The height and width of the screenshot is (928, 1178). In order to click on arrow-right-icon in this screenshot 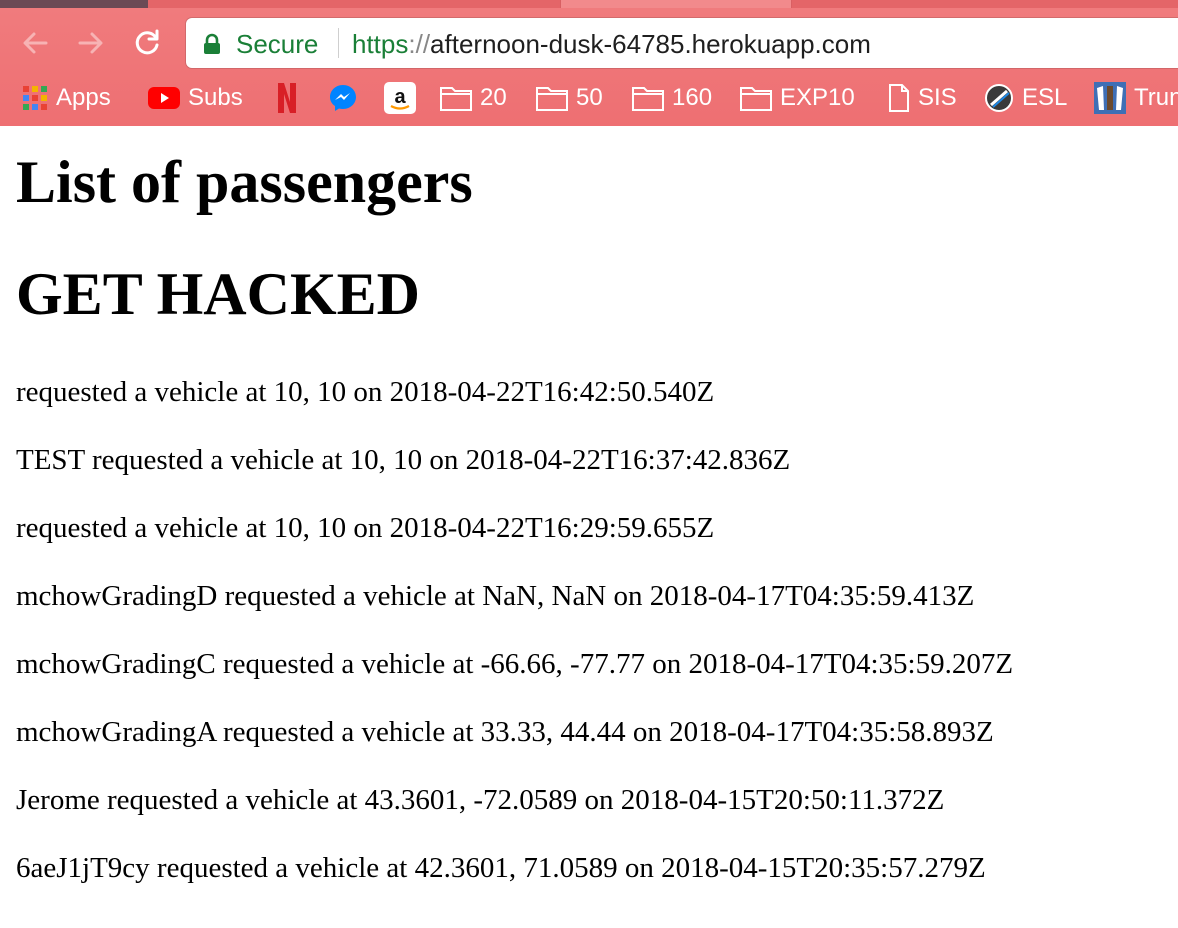, I will do `click(90, 43)`.